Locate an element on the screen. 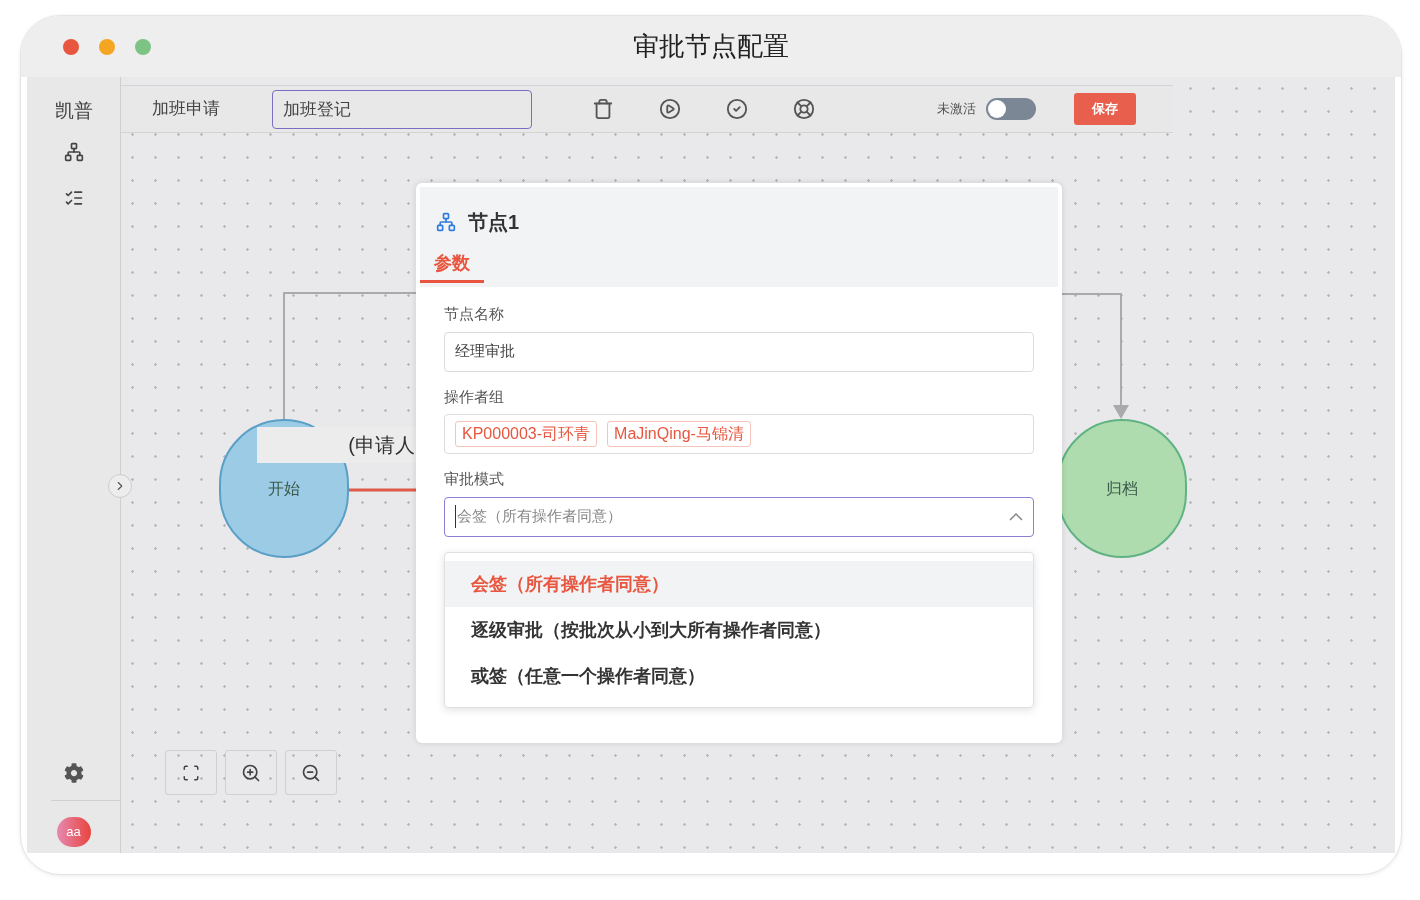  zoom-out-button is located at coordinates (311, 772).